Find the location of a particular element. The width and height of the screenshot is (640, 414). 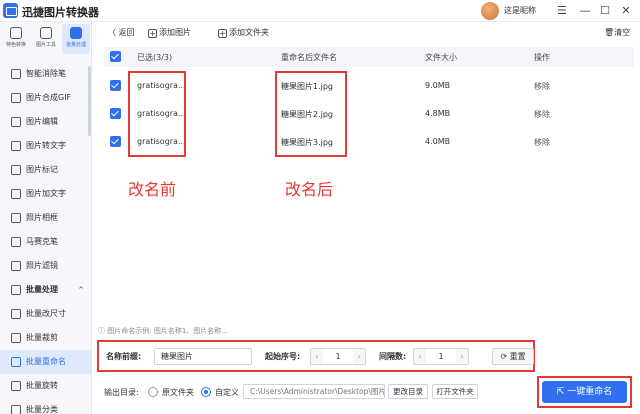

sidebar-item-filter: 照片滤镜 is located at coordinates (46, 266).